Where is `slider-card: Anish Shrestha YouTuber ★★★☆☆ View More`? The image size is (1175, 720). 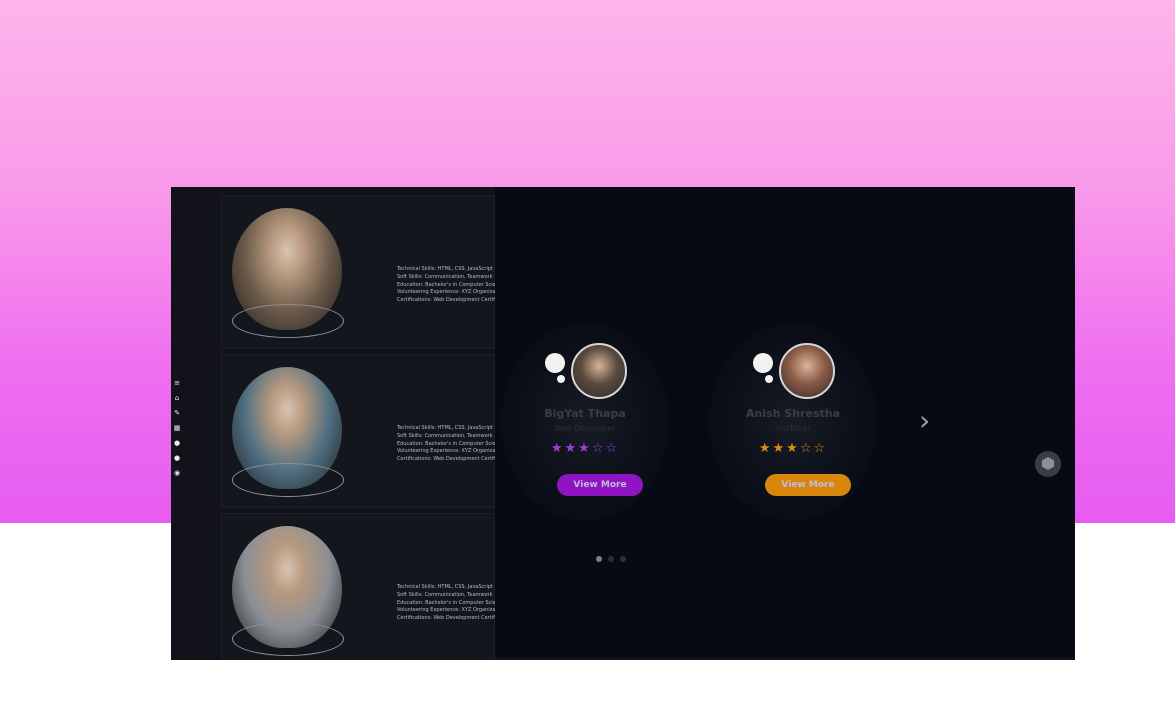
slider-card: Anish Shrestha YouTuber ★★★☆☆ View More is located at coordinates (793, 422).